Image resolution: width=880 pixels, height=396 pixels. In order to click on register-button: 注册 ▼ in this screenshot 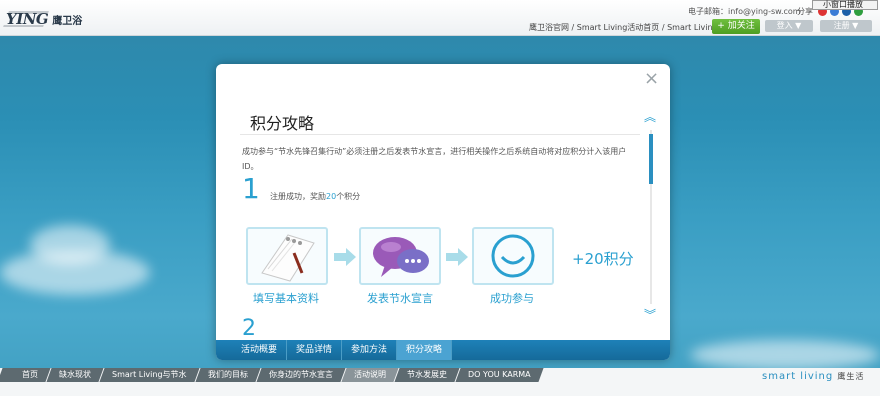, I will do `click(846, 26)`.